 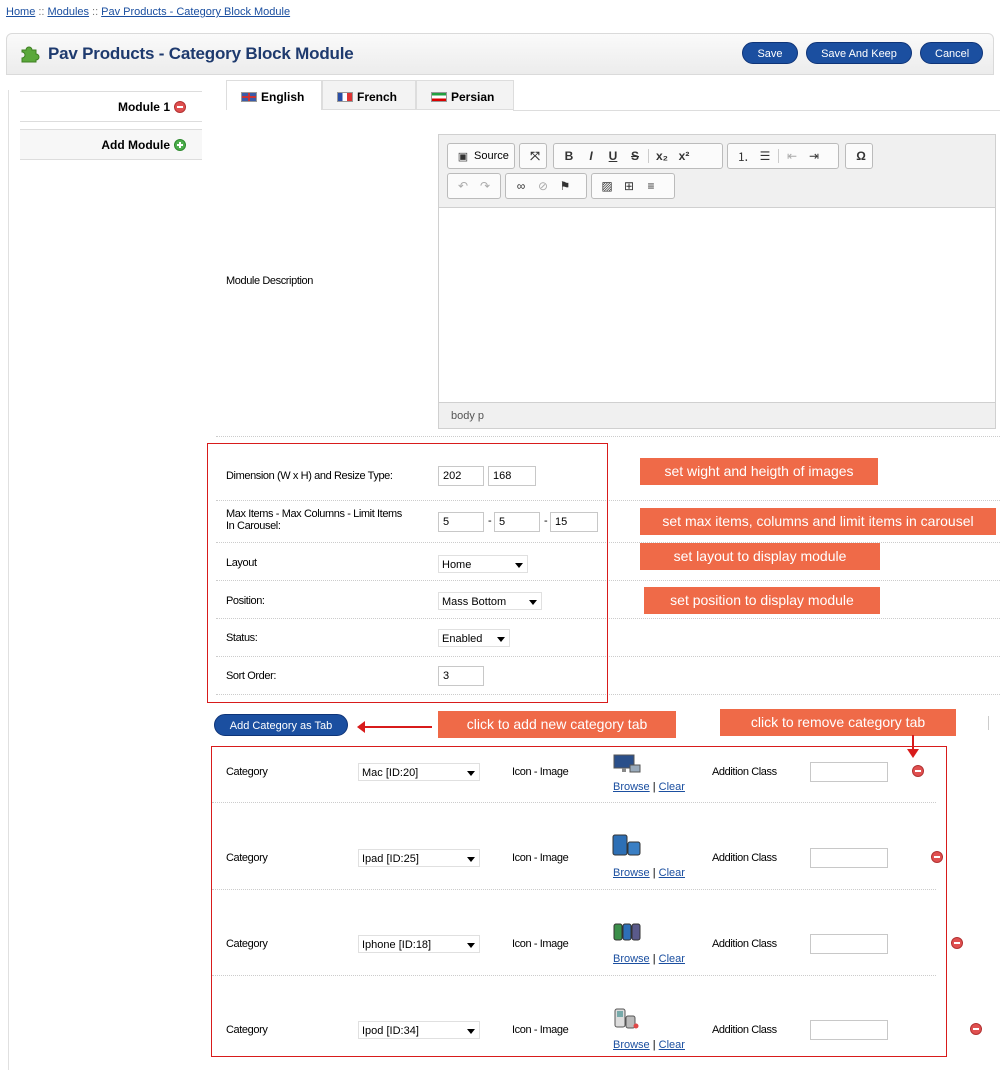 What do you see at coordinates (792, 156) in the screenshot?
I see `outdent-icon: ⇤` at bounding box center [792, 156].